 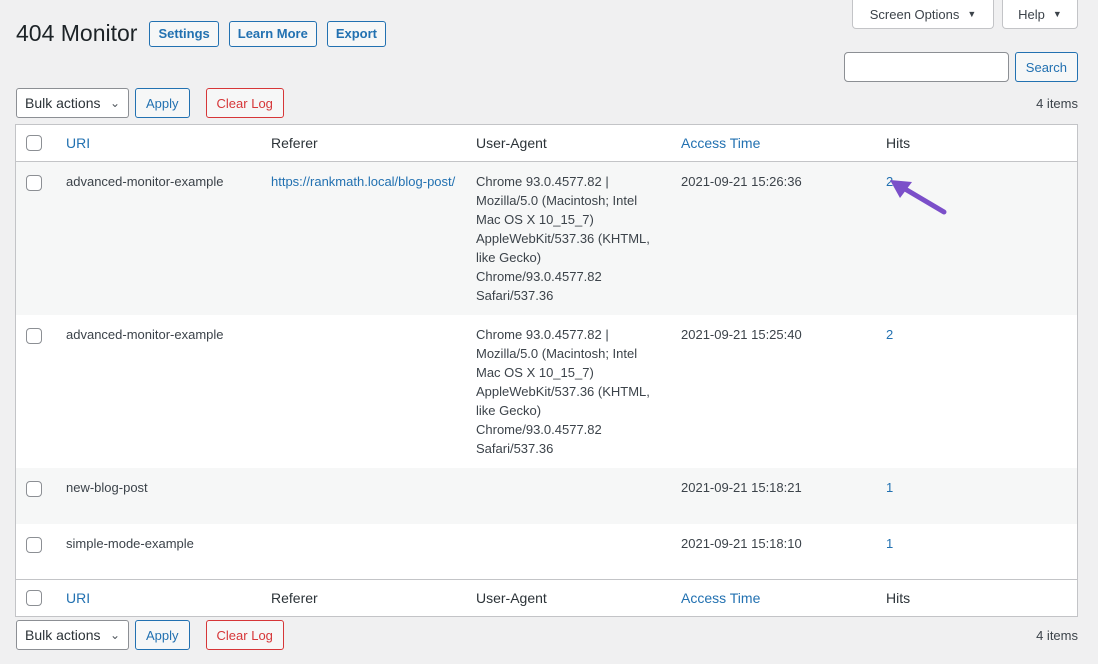 What do you see at coordinates (1031, 14) in the screenshot?
I see `help-label: Help` at bounding box center [1031, 14].